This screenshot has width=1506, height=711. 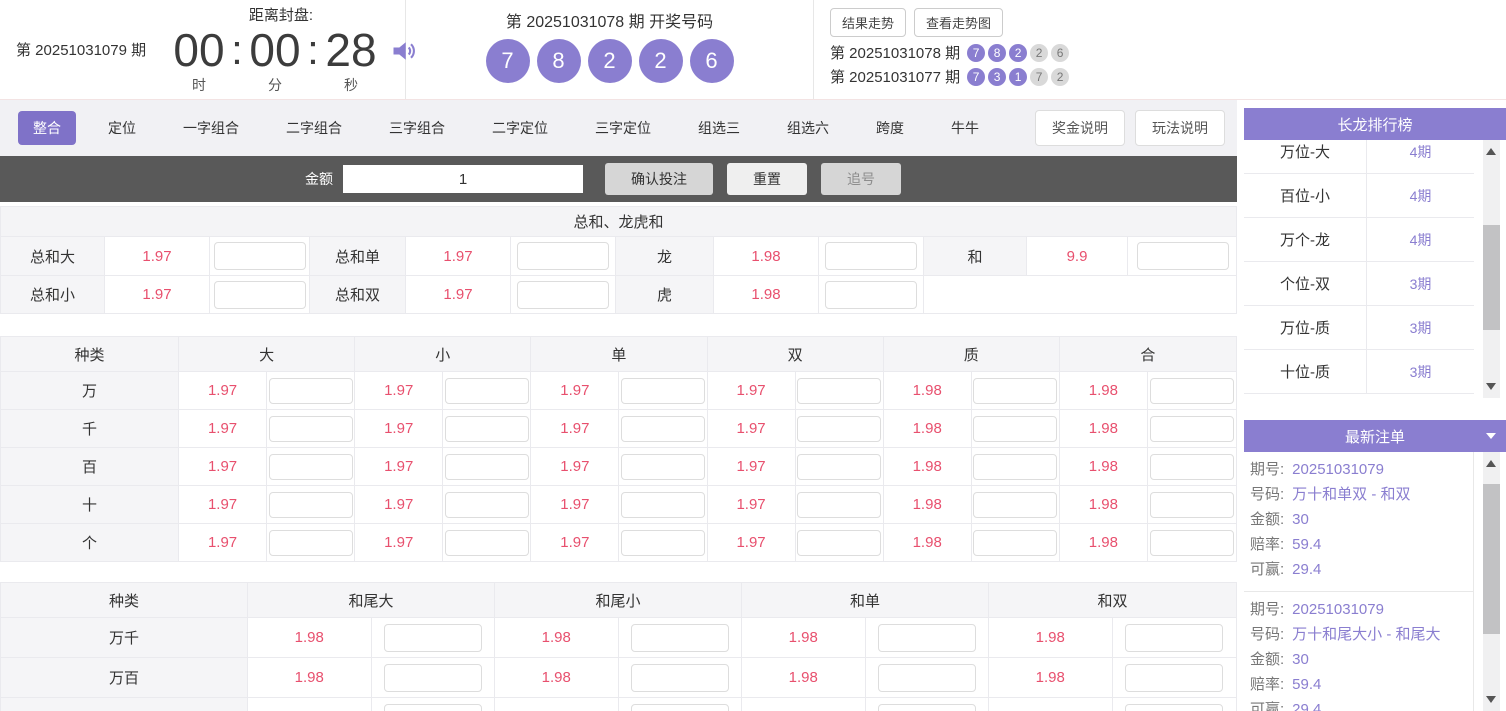 What do you see at coordinates (199, 50) in the screenshot?
I see `countdown-hours: 00` at bounding box center [199, 50].